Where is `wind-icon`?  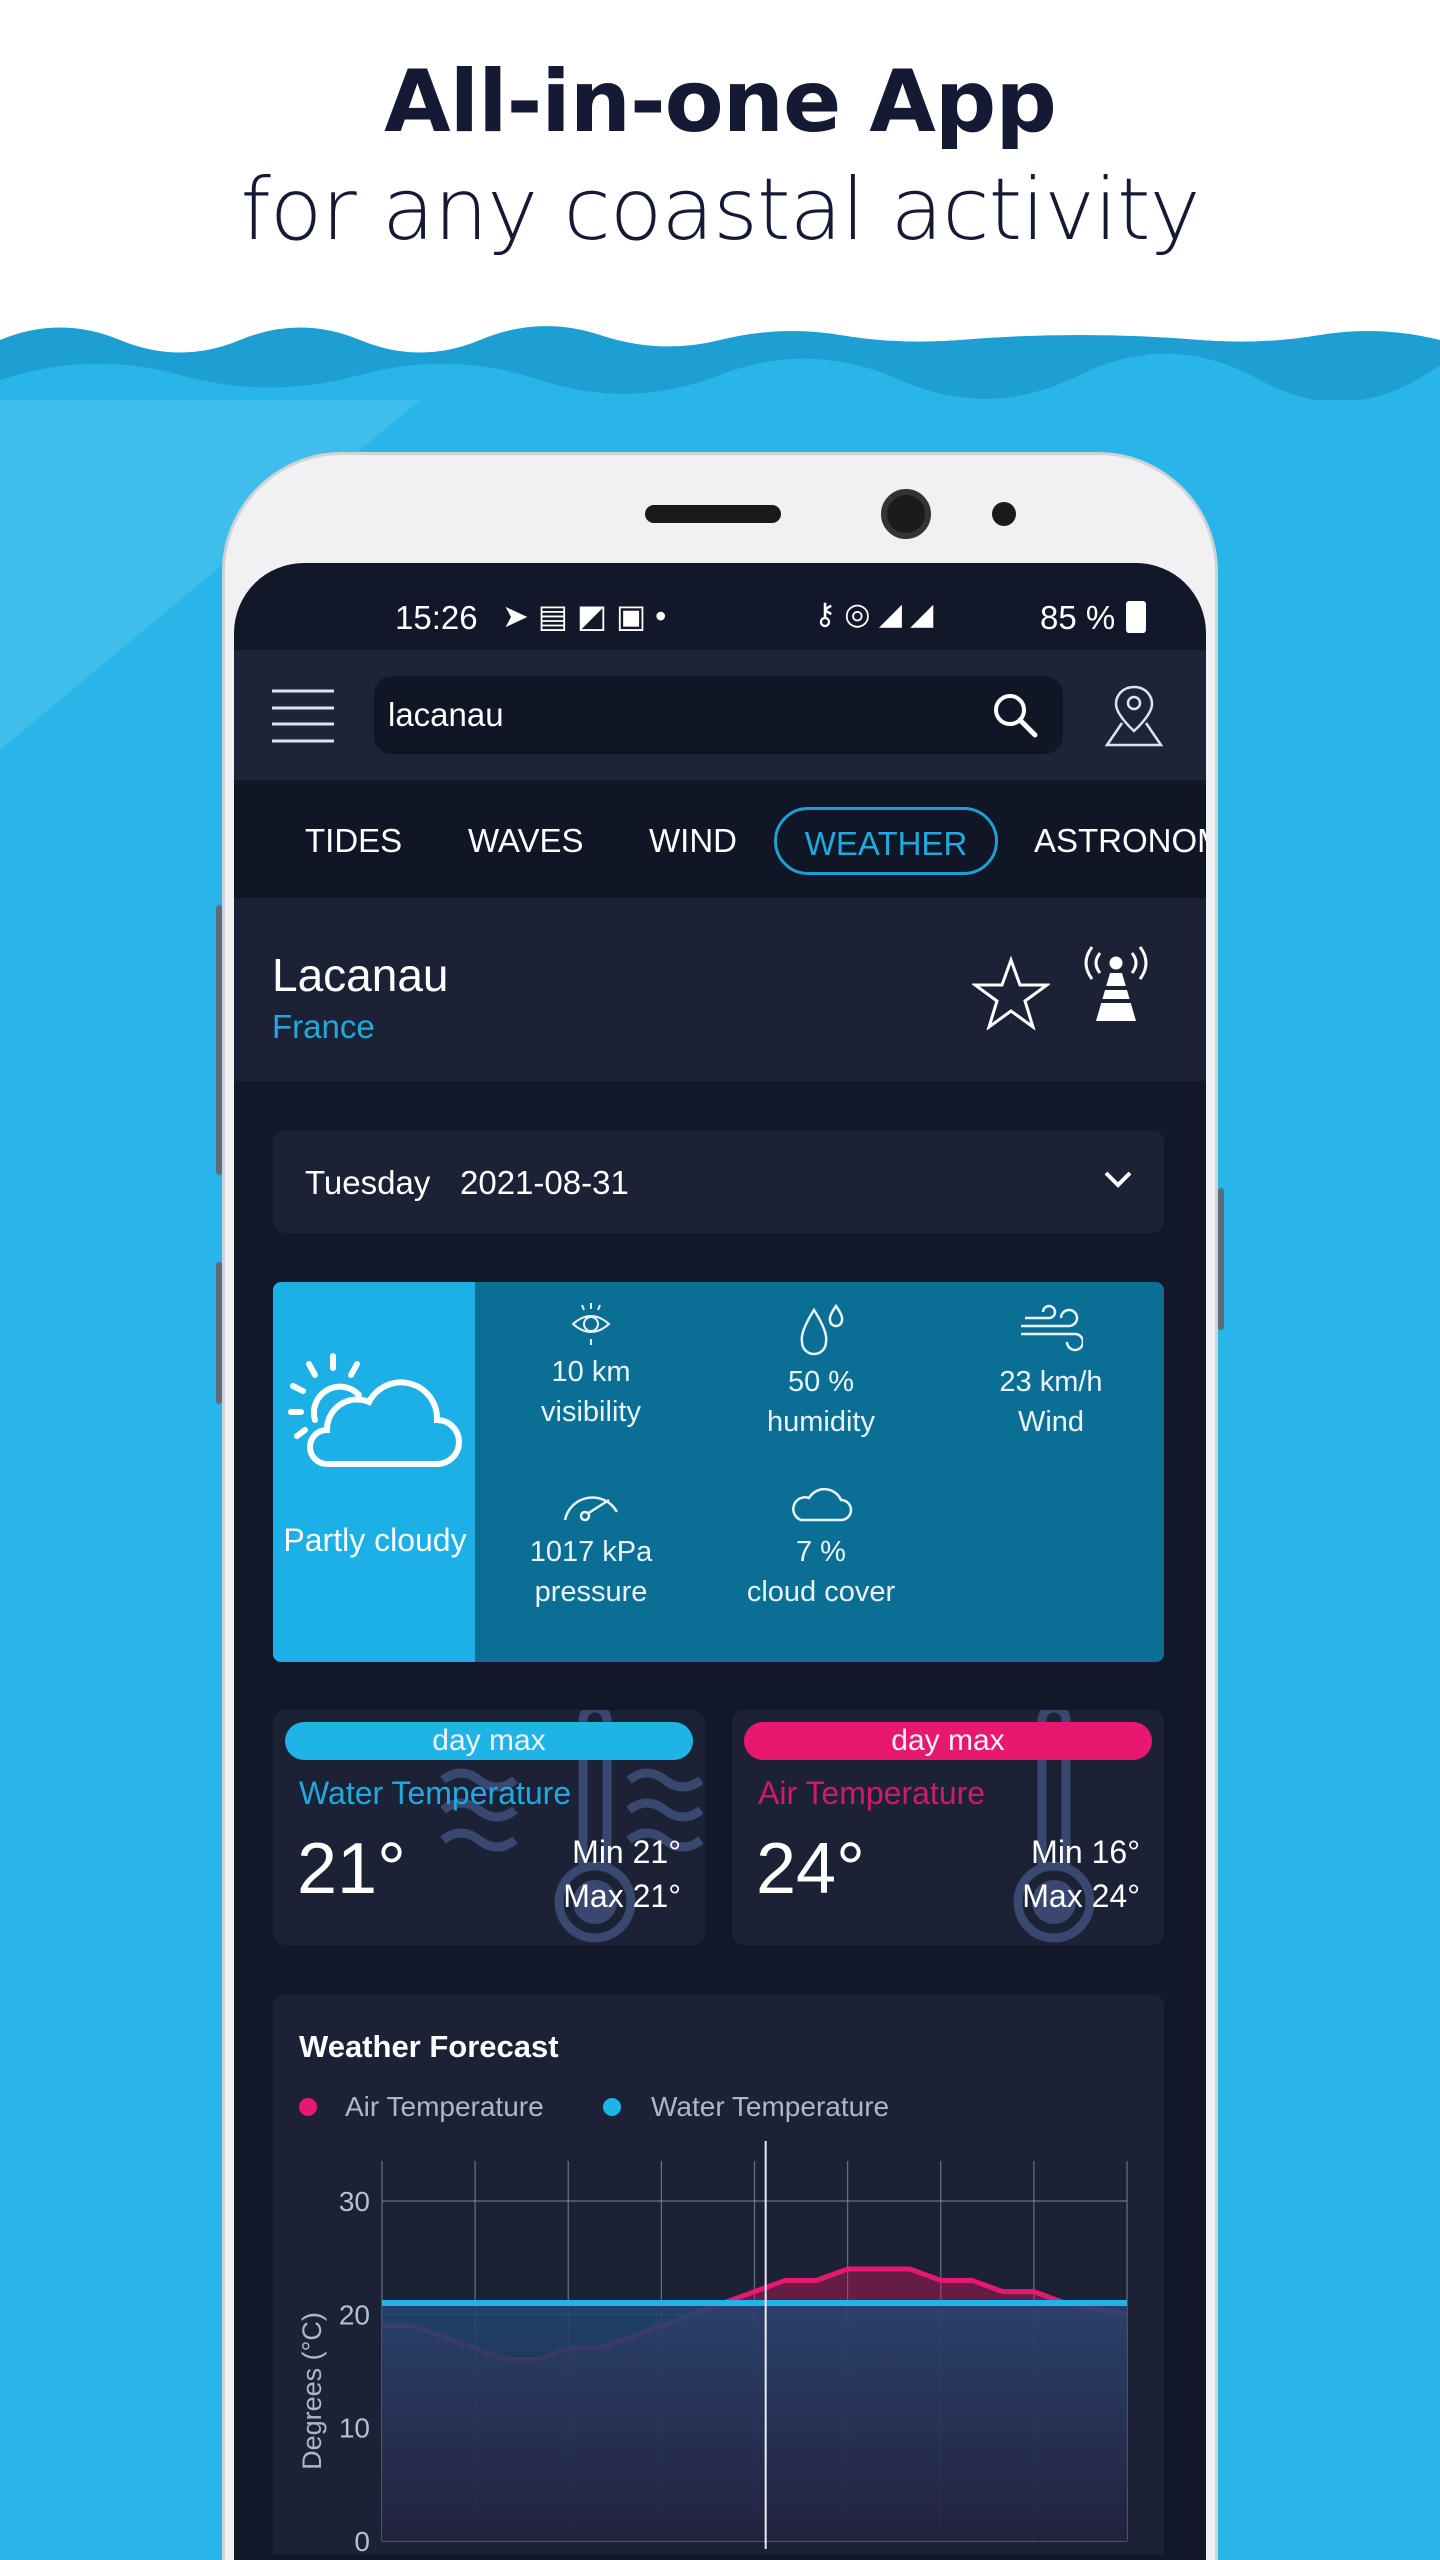
wind-icon is located at coordinates (1052, 1328).